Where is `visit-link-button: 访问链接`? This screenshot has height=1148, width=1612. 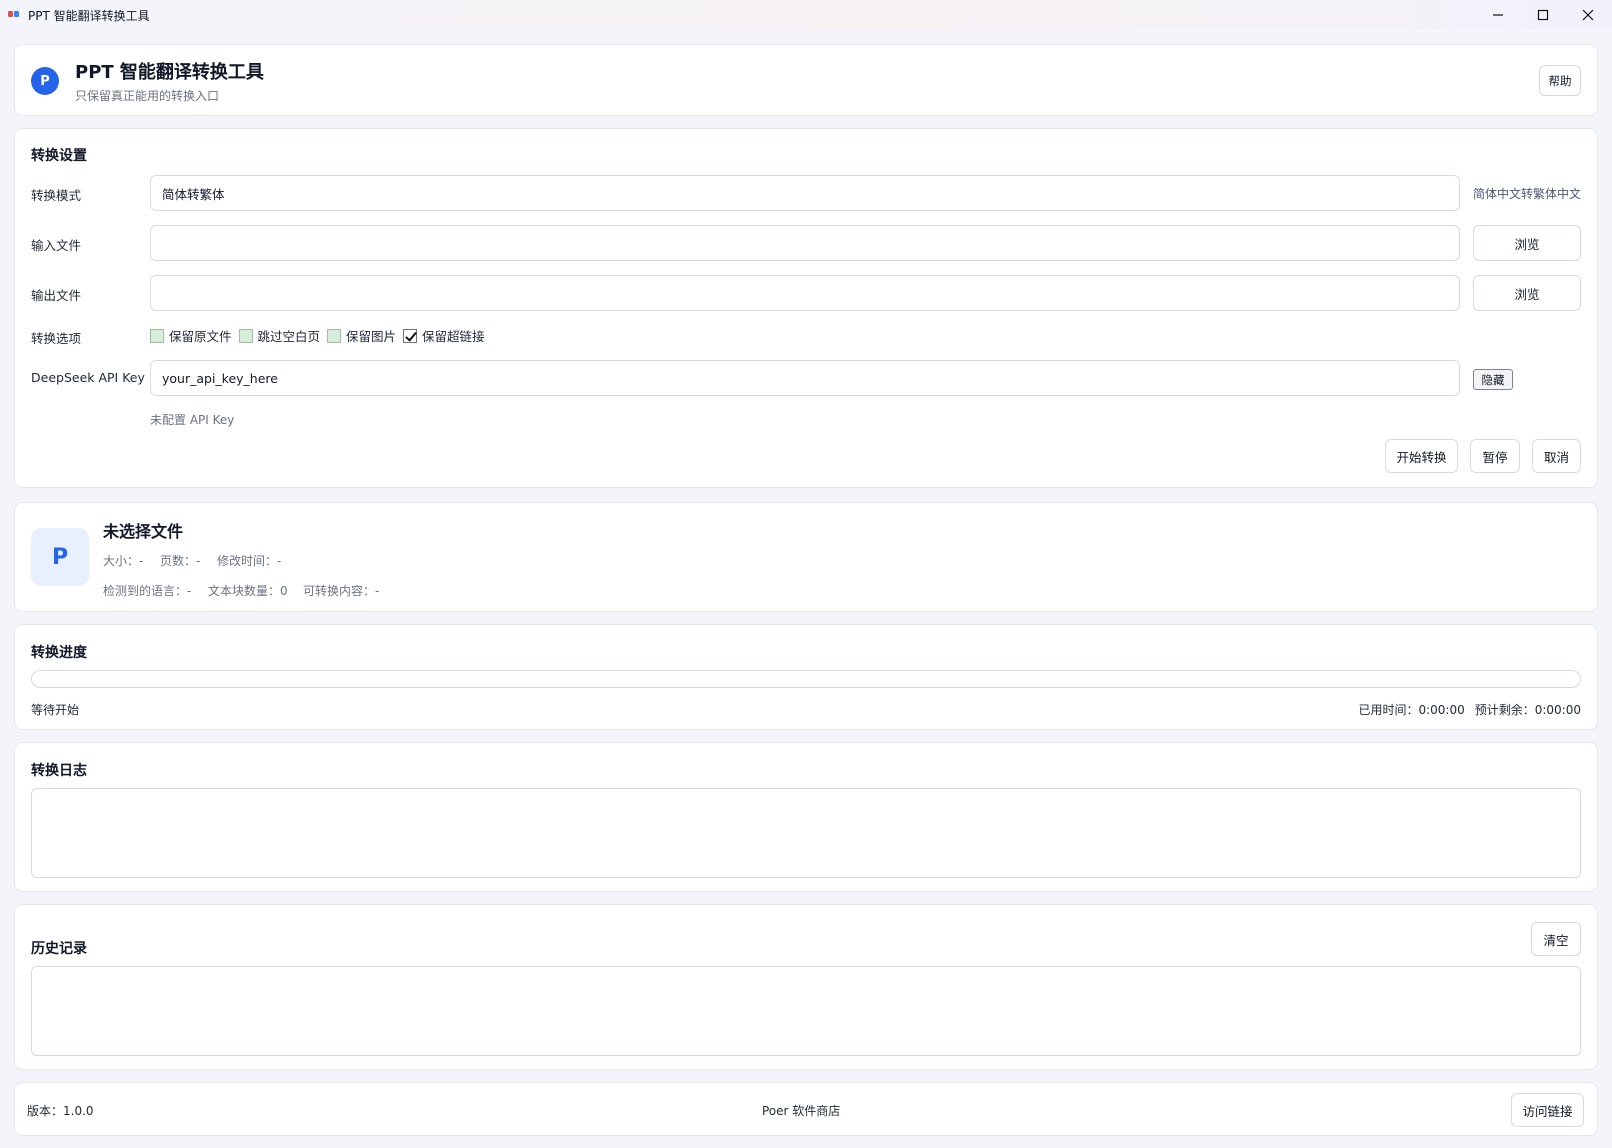
visit-link-button: 访问链接 is located at coordinates (1547, 1110).